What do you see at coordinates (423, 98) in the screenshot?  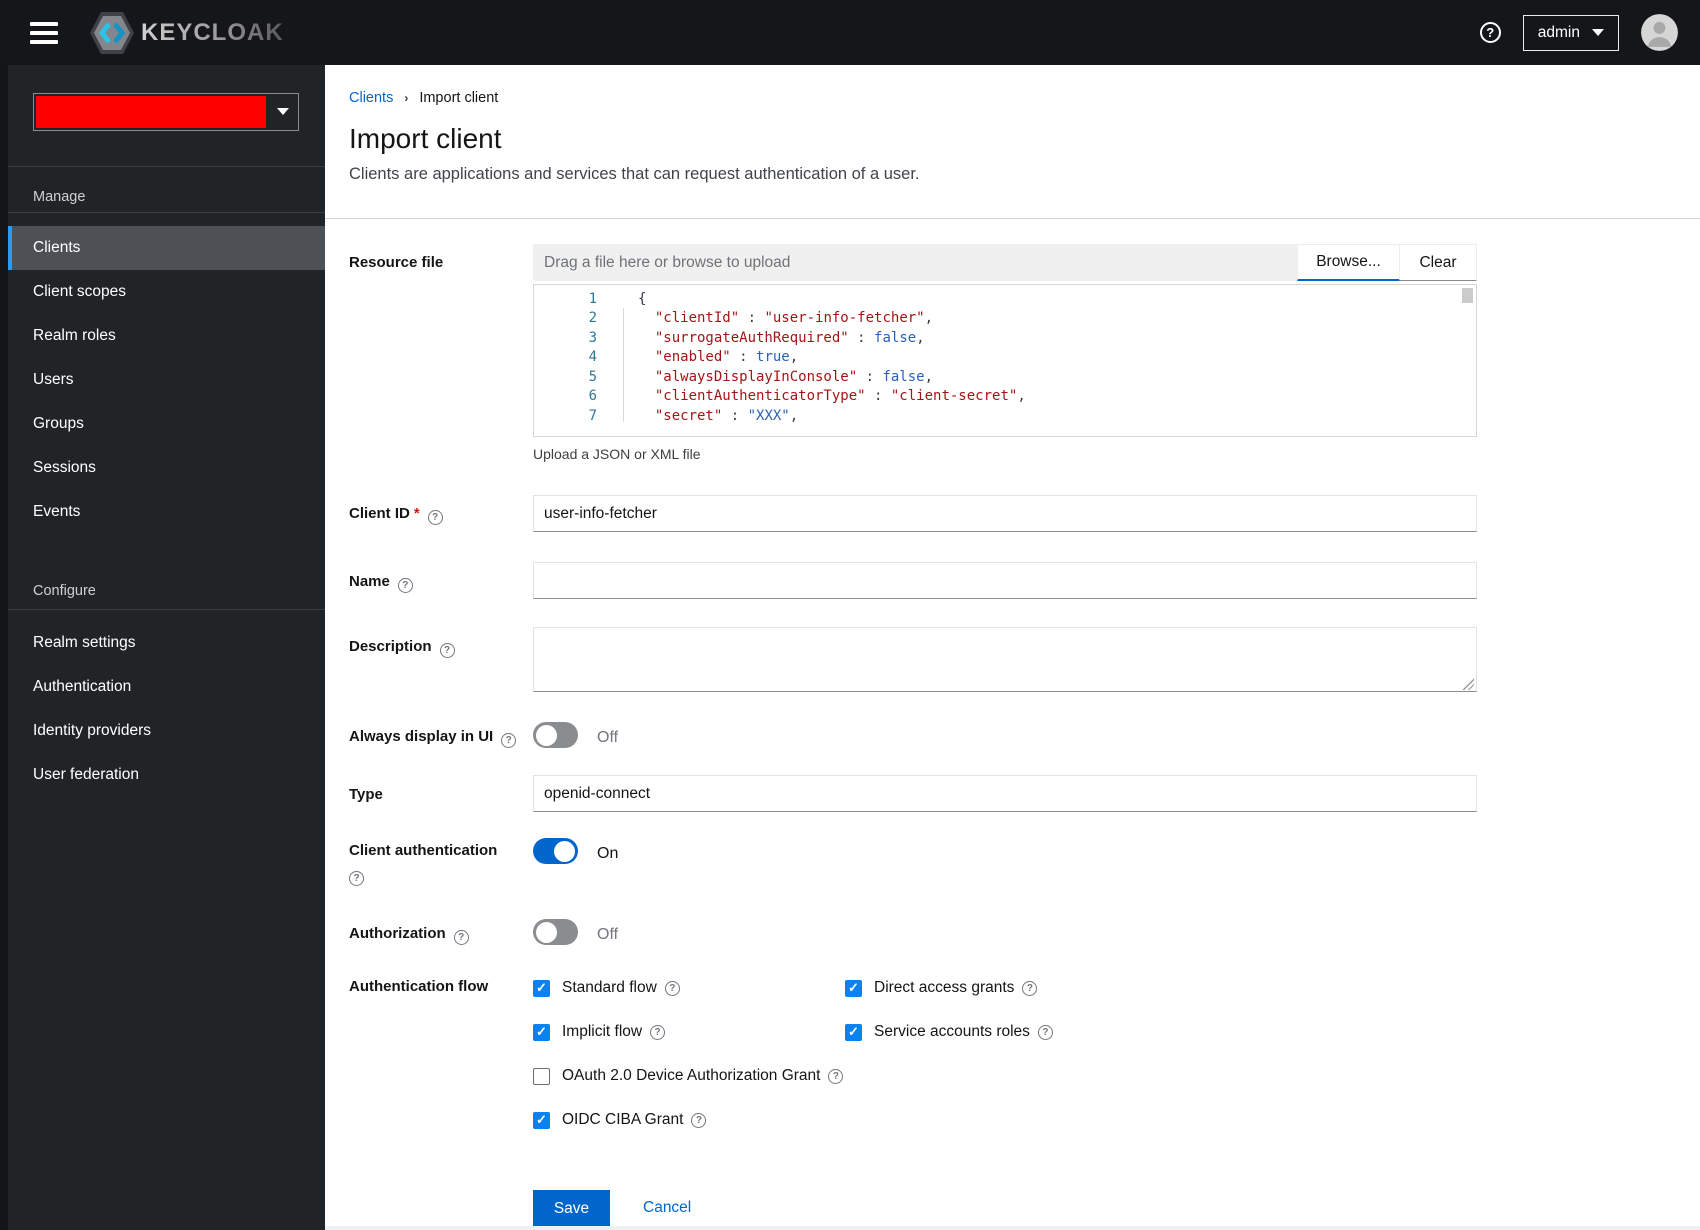 I see `breadcrumb: Clients › Import client` at bounding box center [423, 98].